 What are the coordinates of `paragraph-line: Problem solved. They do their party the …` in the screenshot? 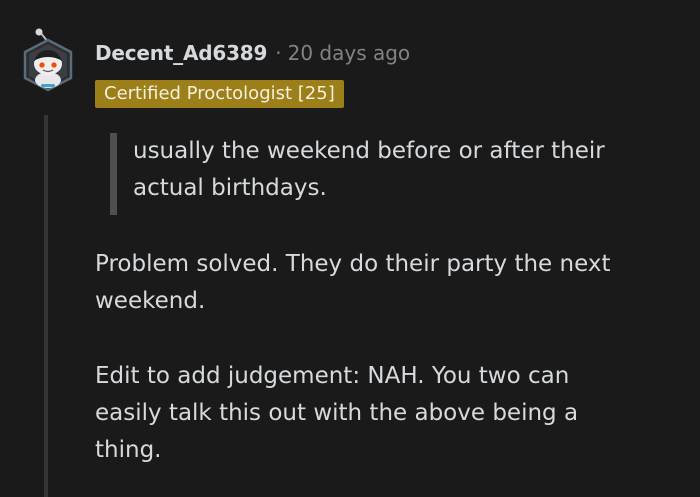 It's located at (353, 264).